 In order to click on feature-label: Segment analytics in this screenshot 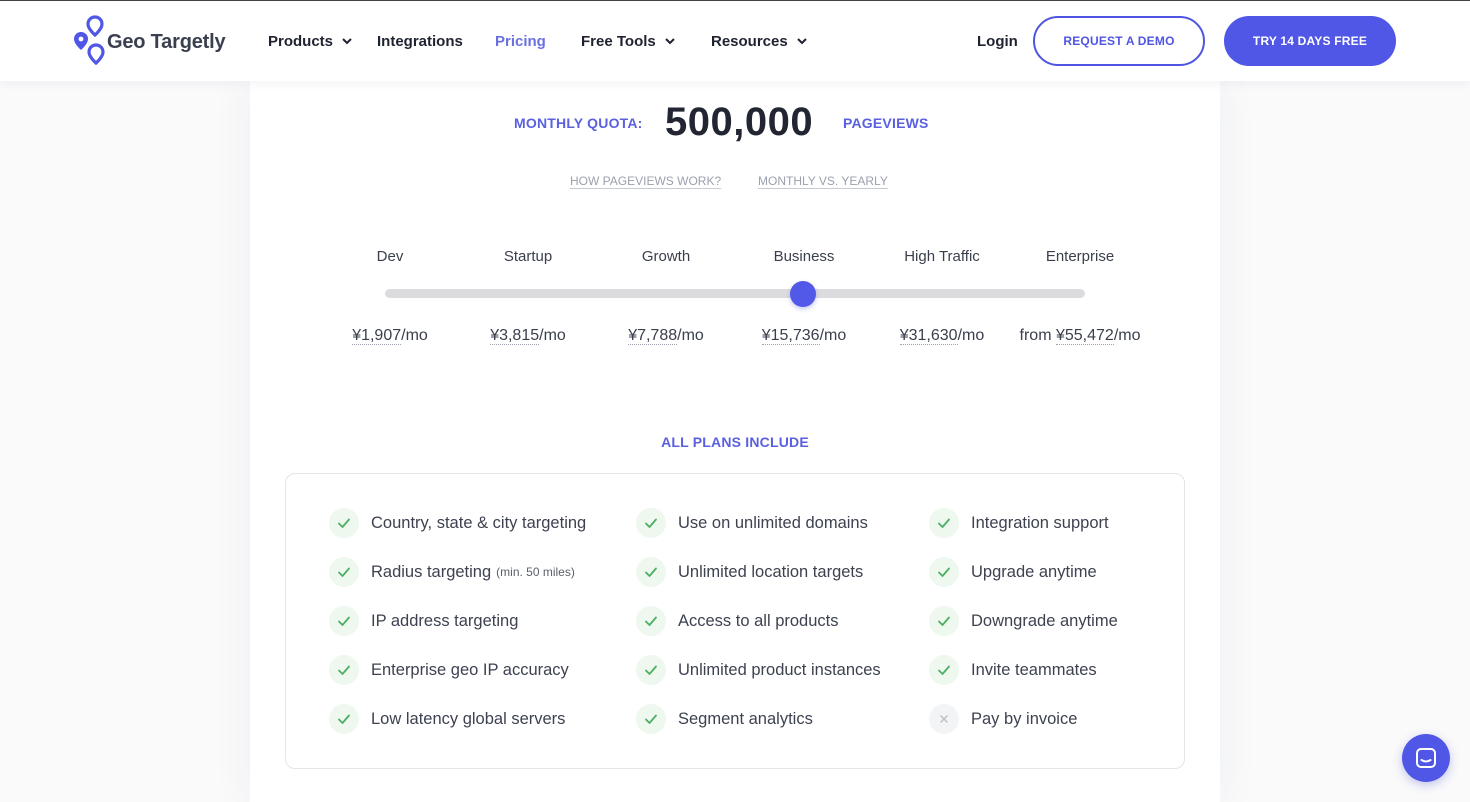, I will do `click(745, 718)`.